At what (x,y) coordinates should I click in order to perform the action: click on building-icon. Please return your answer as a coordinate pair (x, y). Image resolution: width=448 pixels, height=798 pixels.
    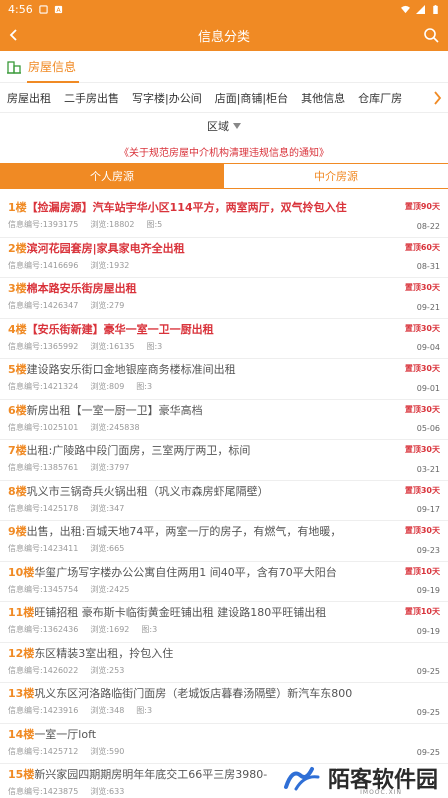
    Looking at the image, I should click on (14, 67).